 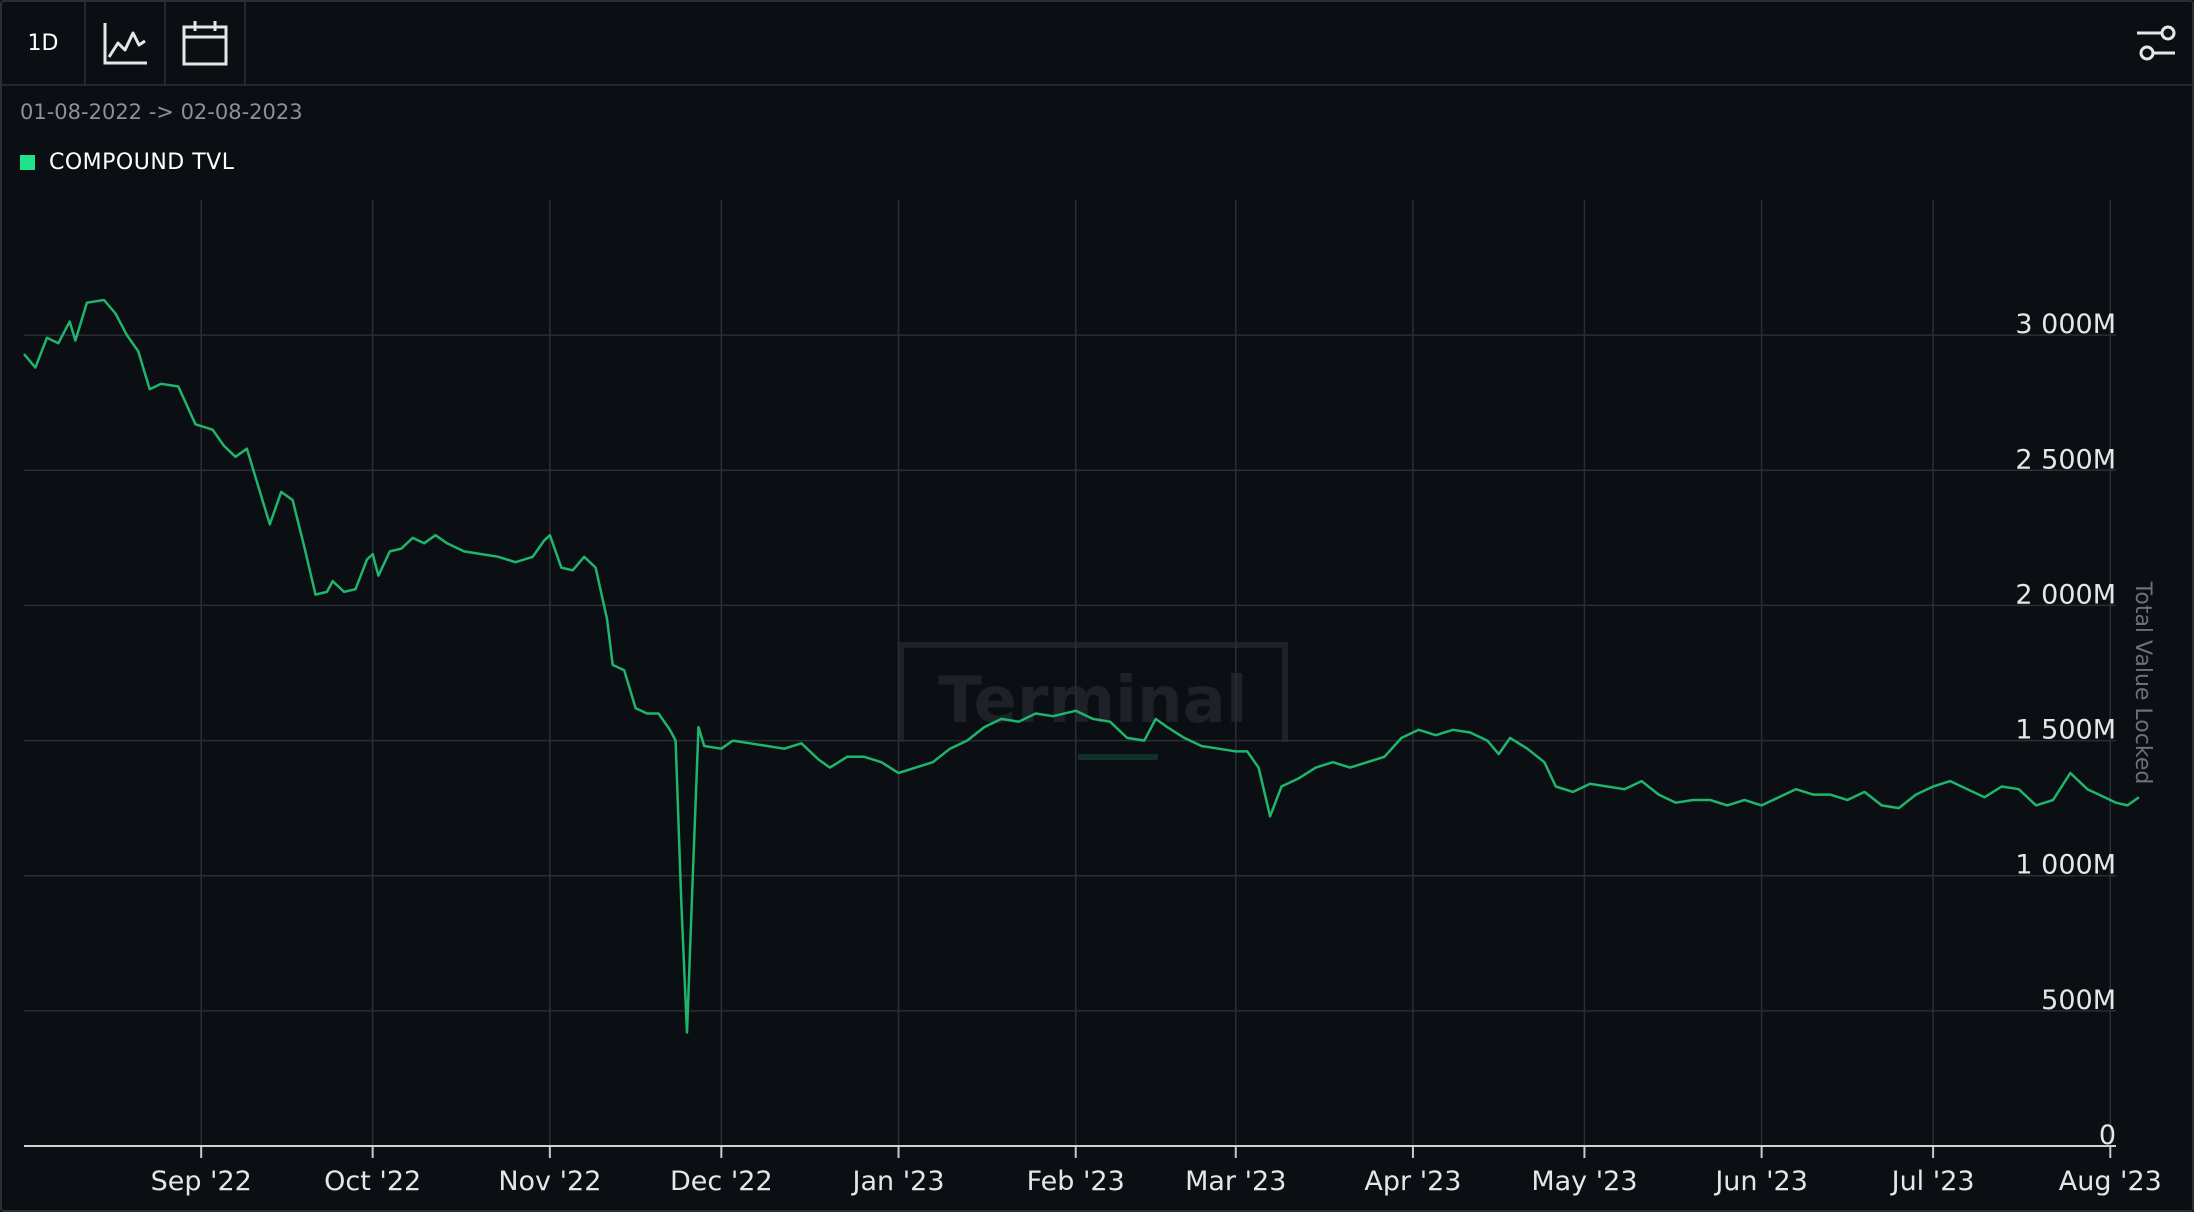 What do you see at coordinates (2078, 1000) in the screenshot?
I see `y-tick-label: 500M` at bounding box center [2078, 1000].